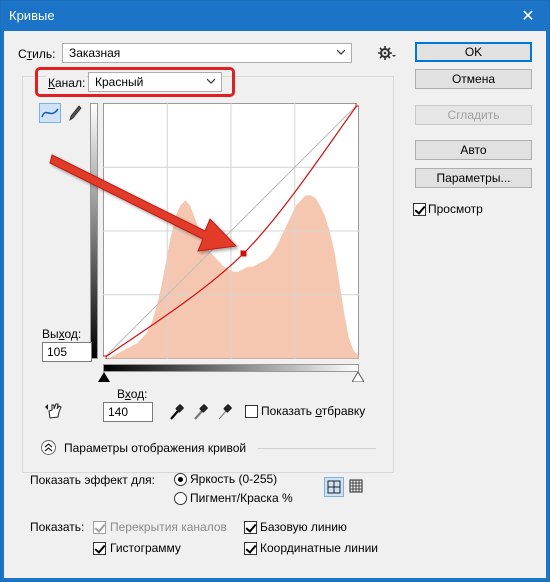 This screenshot has height=582, width=550. Describe the element at coordinates (94, 231) in the screenshot. I see `output-gradient-bar` at that location.